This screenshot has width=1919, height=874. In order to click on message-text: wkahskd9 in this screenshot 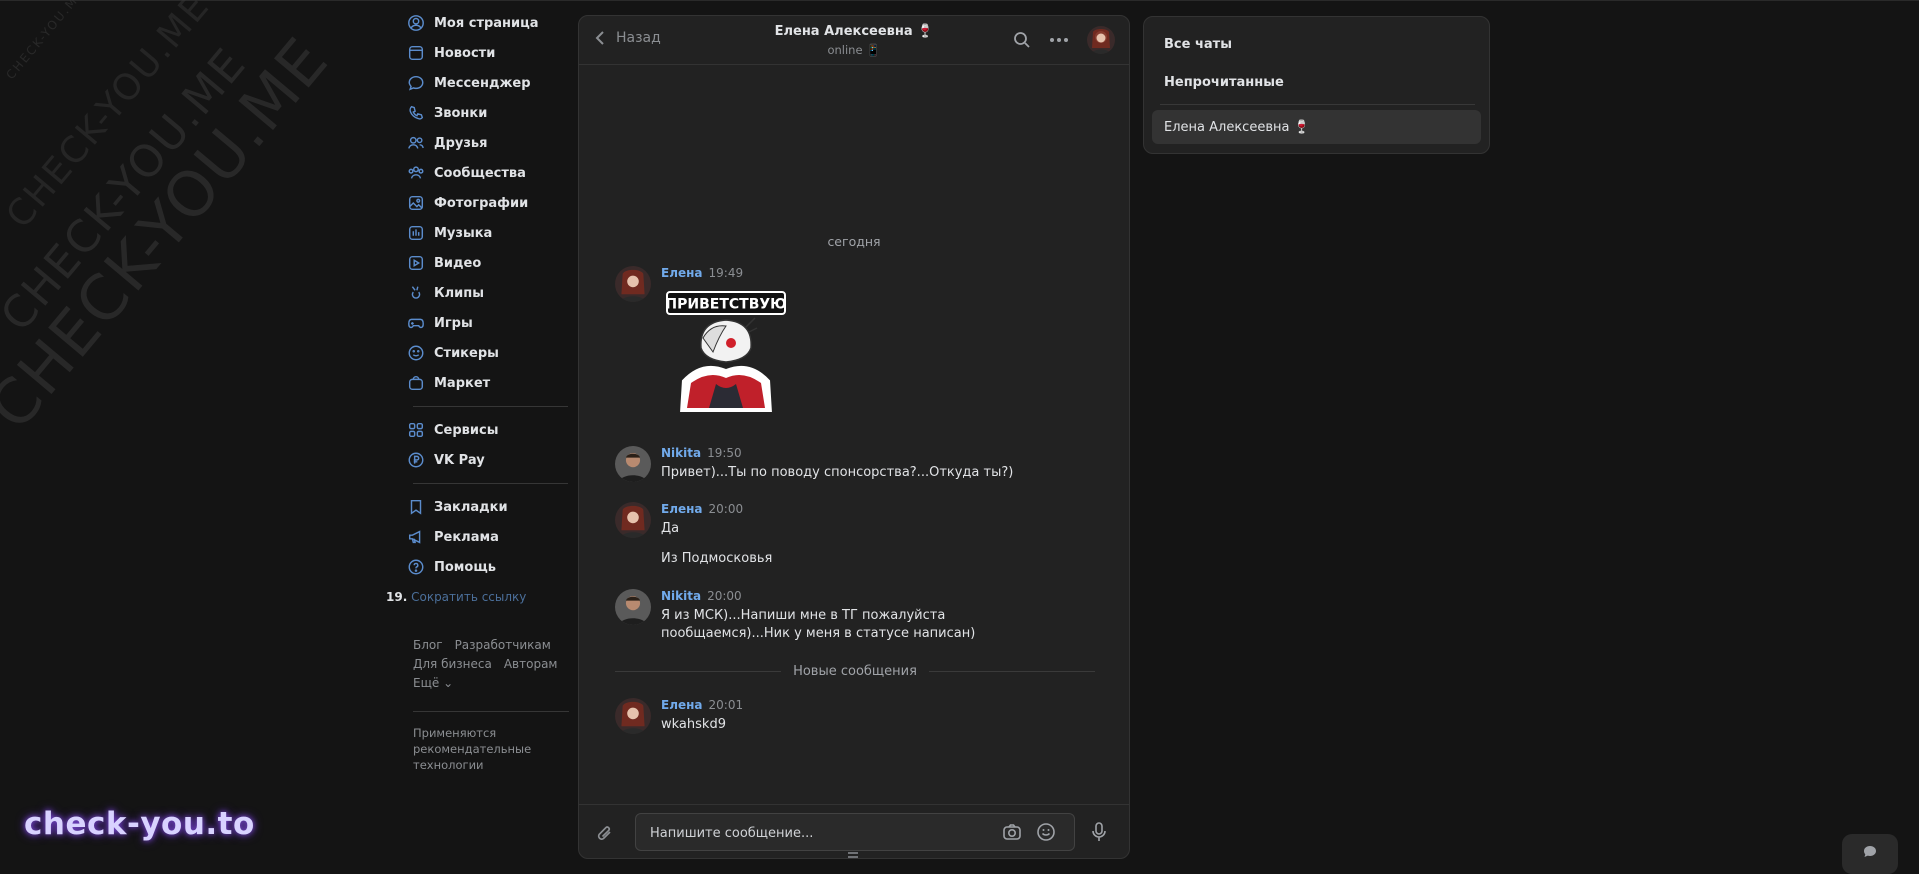, I will do `click(693, 724)`.